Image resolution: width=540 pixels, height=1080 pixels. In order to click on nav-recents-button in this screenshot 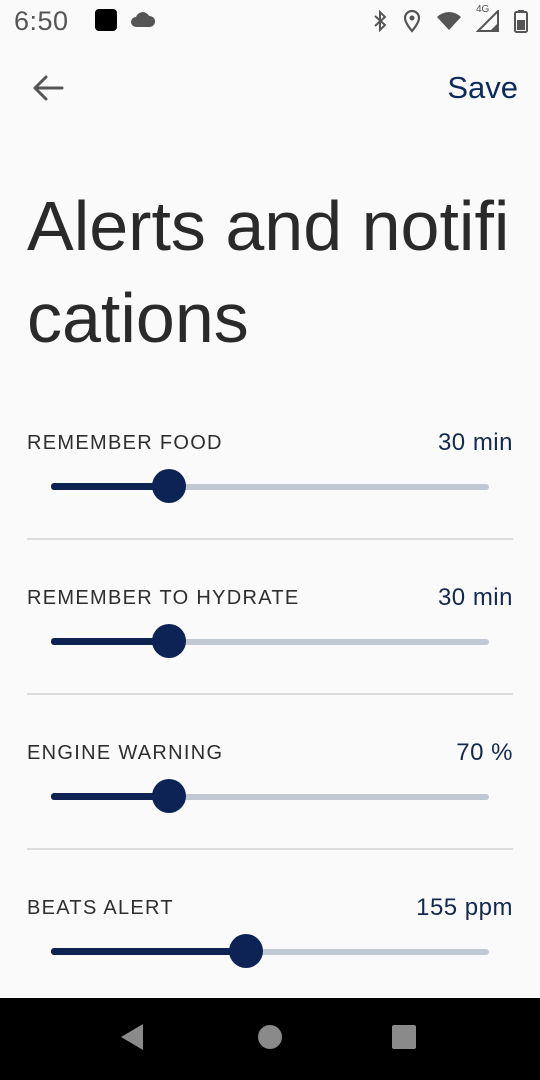, I will do `click(404, 1039)`.